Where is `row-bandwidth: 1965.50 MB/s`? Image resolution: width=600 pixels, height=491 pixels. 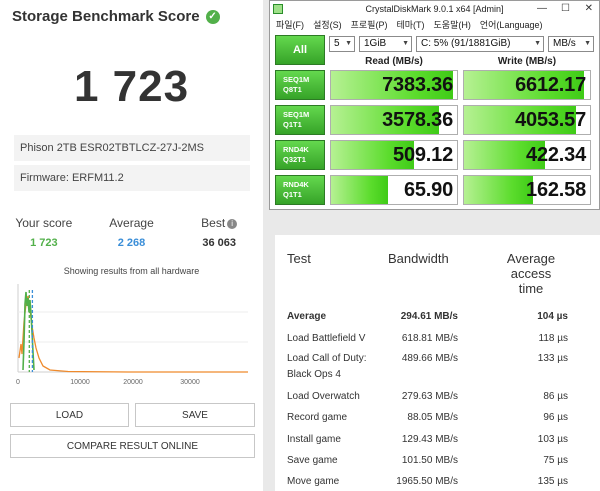 row-bandwidth: 1965.50 MB/s is located at coordinates (427, 481).